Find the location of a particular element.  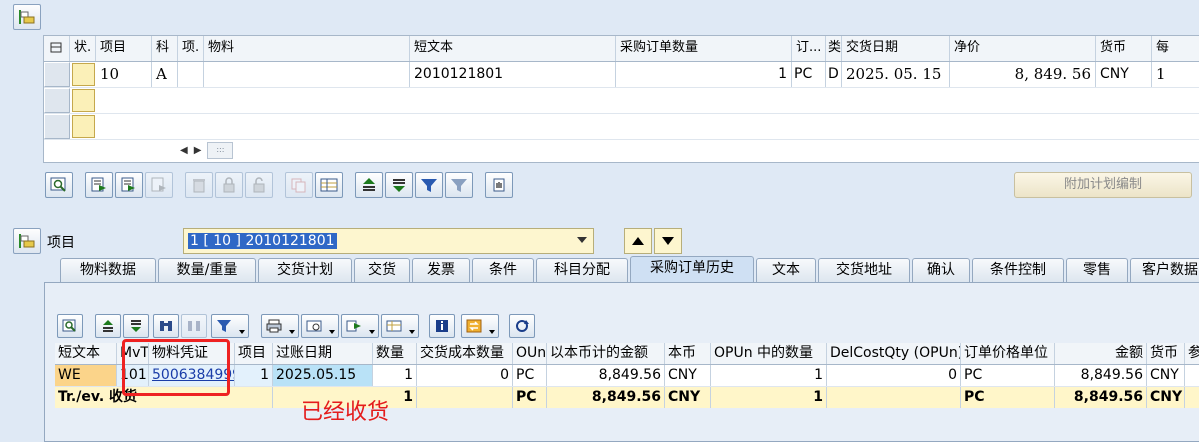

tab-material-data: 物料数据 is located at coordinates (108, 270).